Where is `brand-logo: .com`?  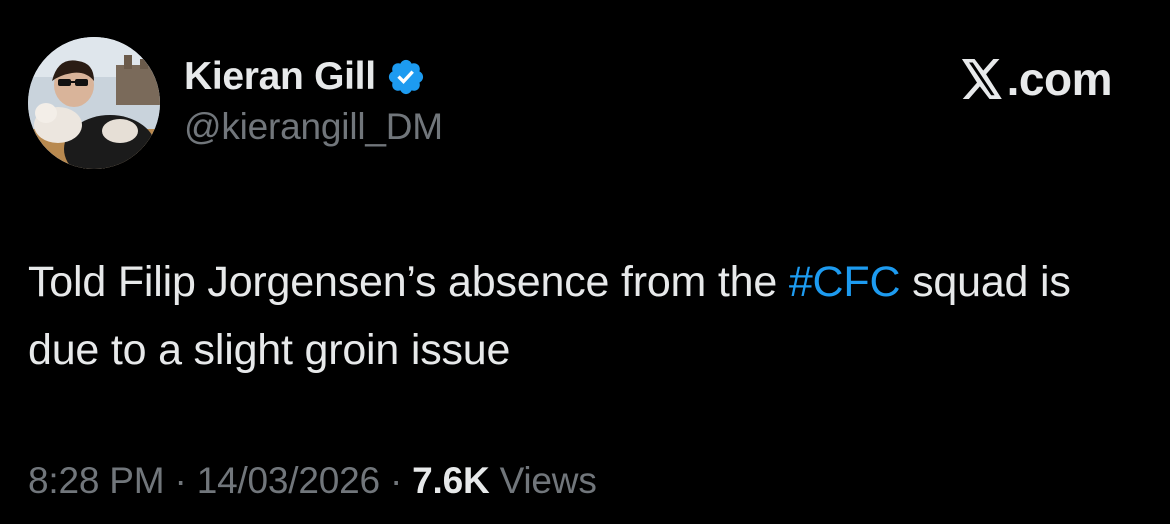 brand-logo: .com is located at coordinates (1036, 79).